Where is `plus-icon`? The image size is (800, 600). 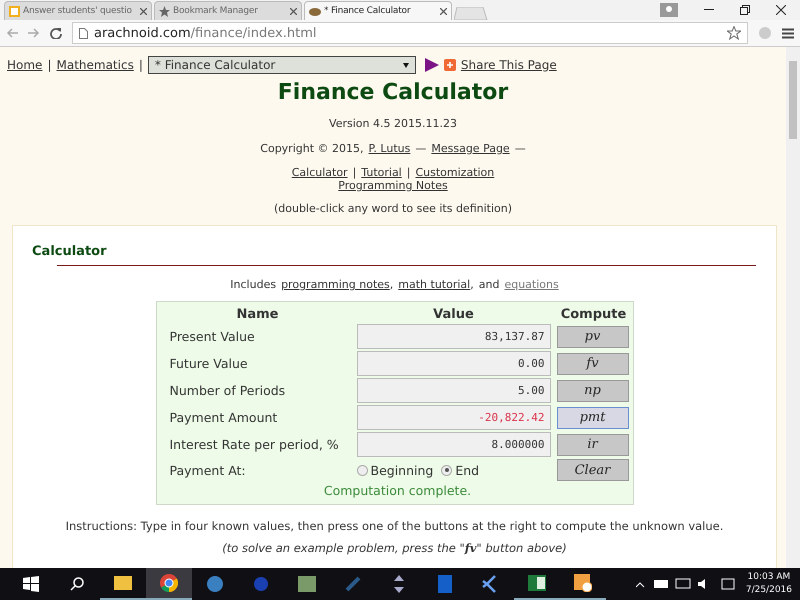
plus-icon is located at coordinates (450, 65).